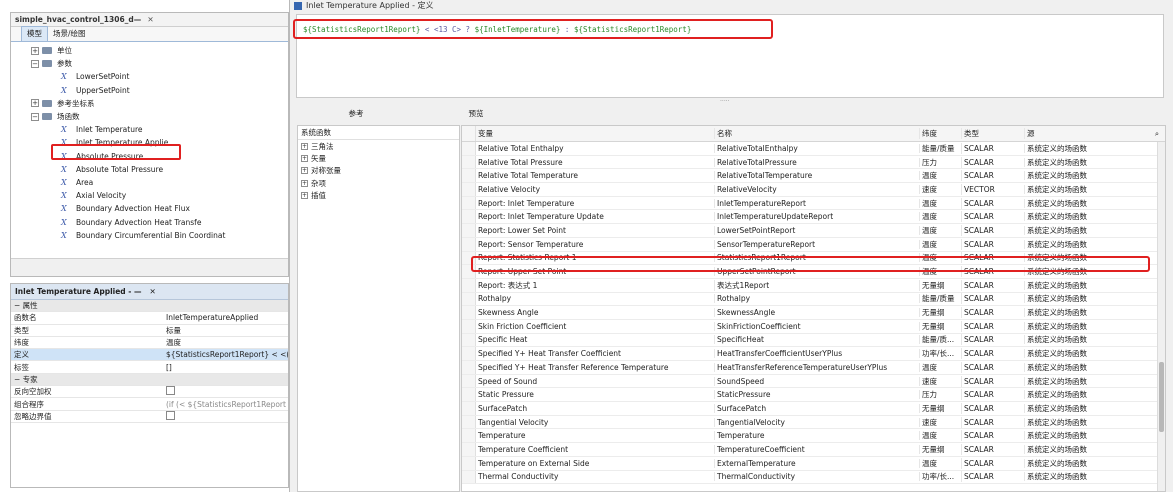 The height and width of the screenshot is (492, 1173). Describe the element at coordinates (993, 133) in the screenshot. I see `col-type: 类型` at that location.